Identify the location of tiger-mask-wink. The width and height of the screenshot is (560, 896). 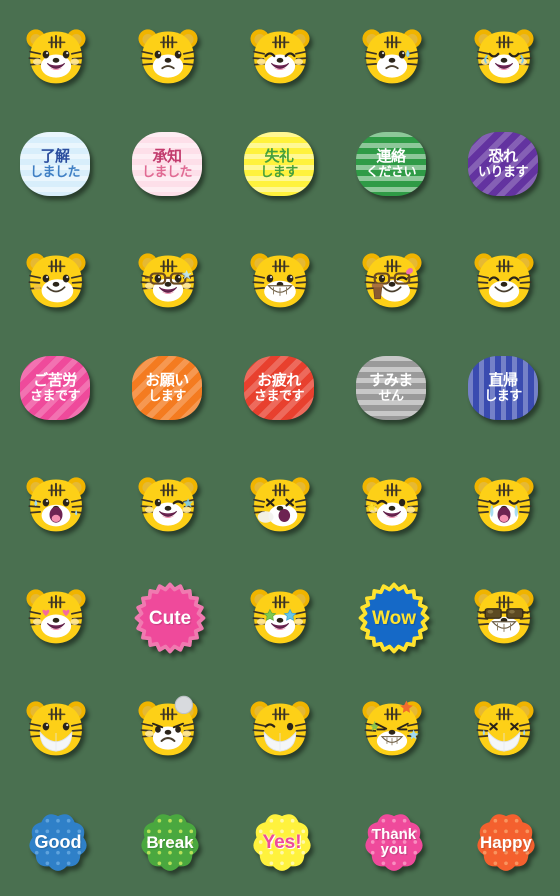
(280, 728).